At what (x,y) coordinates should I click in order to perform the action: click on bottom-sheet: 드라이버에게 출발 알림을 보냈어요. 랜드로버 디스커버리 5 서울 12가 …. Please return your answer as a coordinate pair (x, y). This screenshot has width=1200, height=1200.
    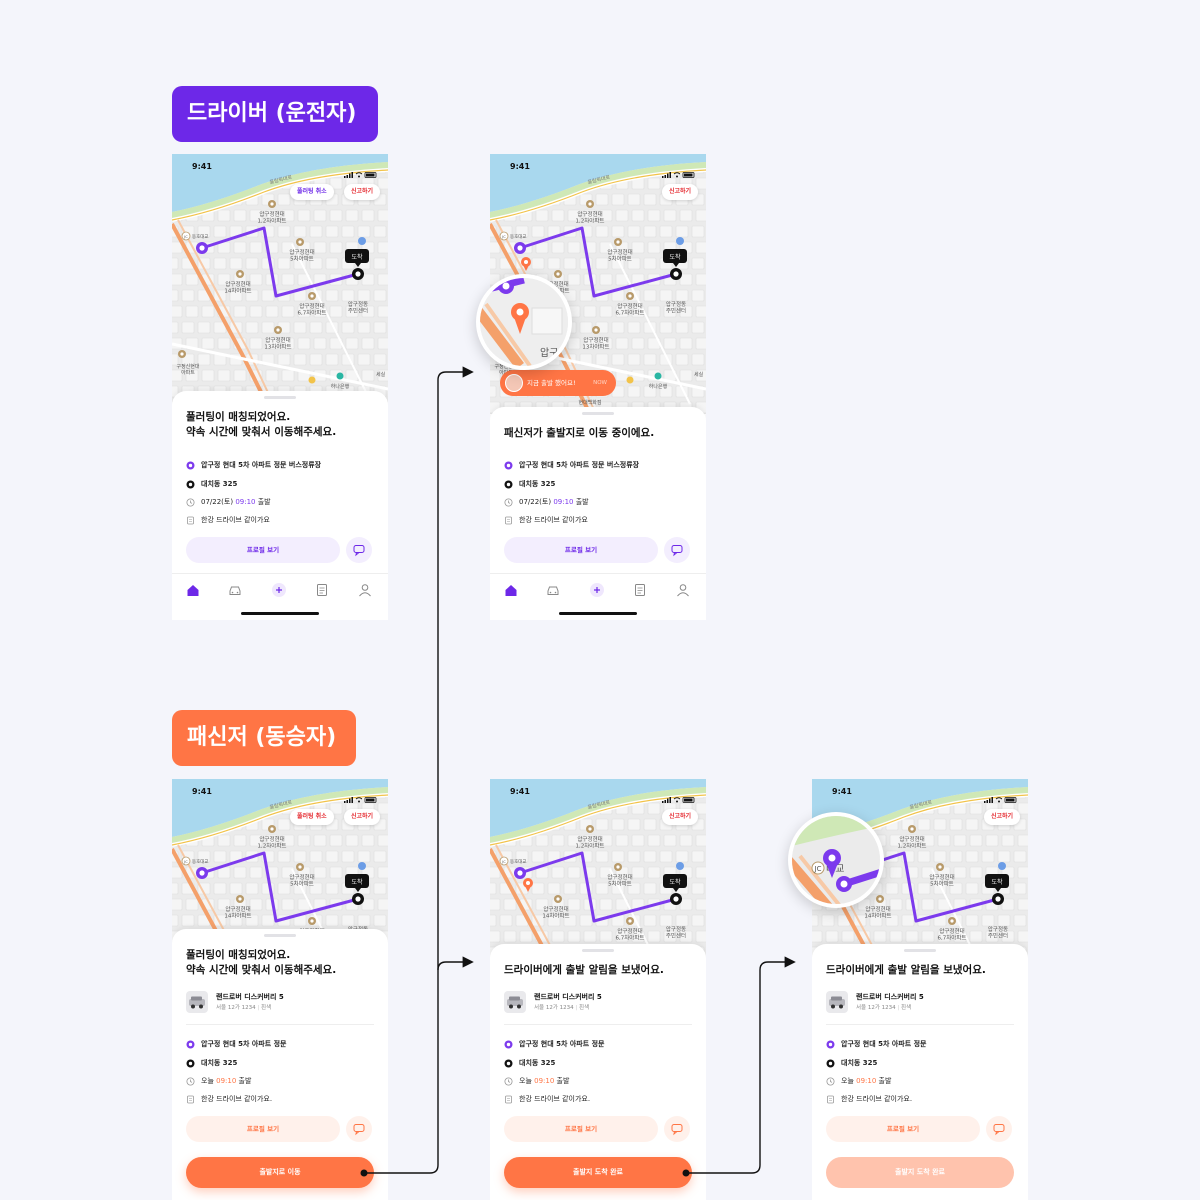
    Looking at the image, I should click on (598, 1072).